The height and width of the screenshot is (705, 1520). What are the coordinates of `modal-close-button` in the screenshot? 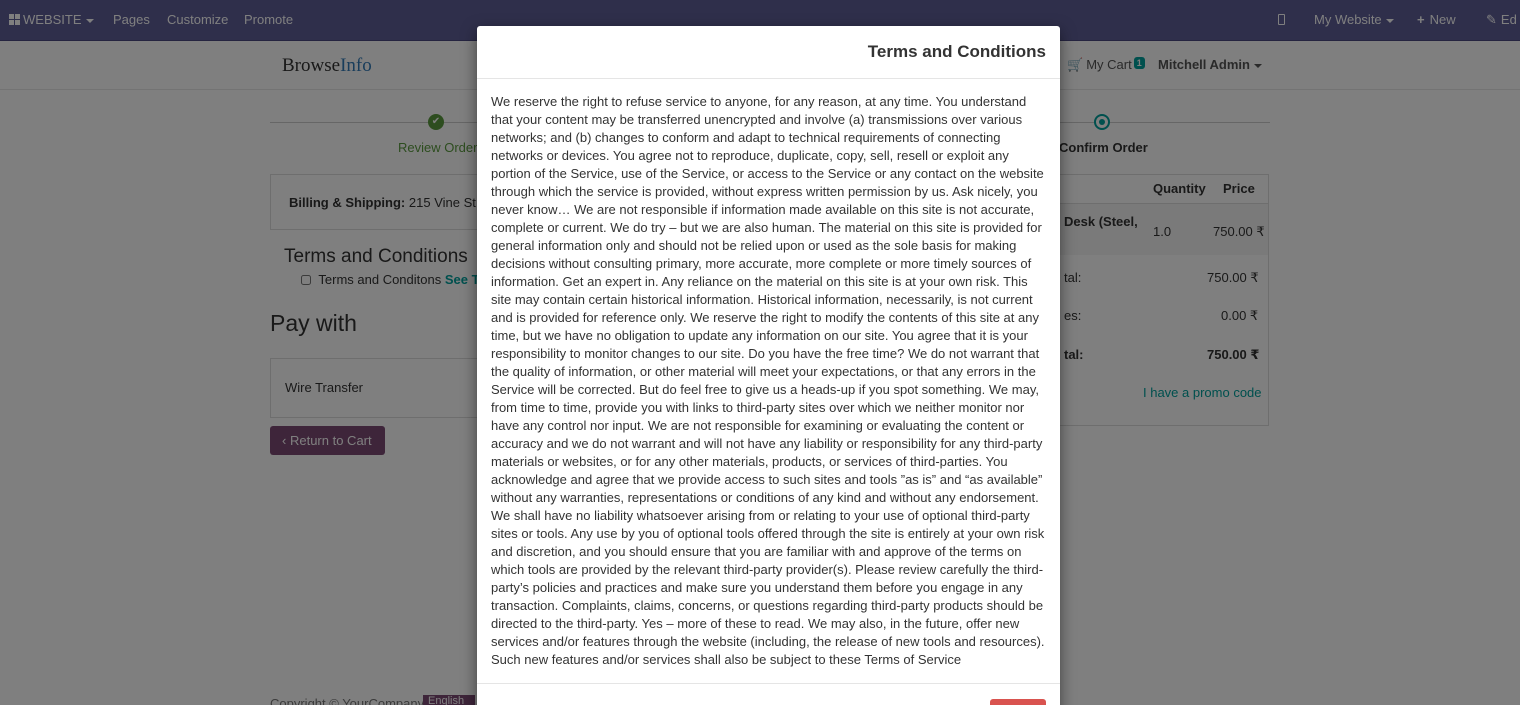 It's located at (1018, 702).